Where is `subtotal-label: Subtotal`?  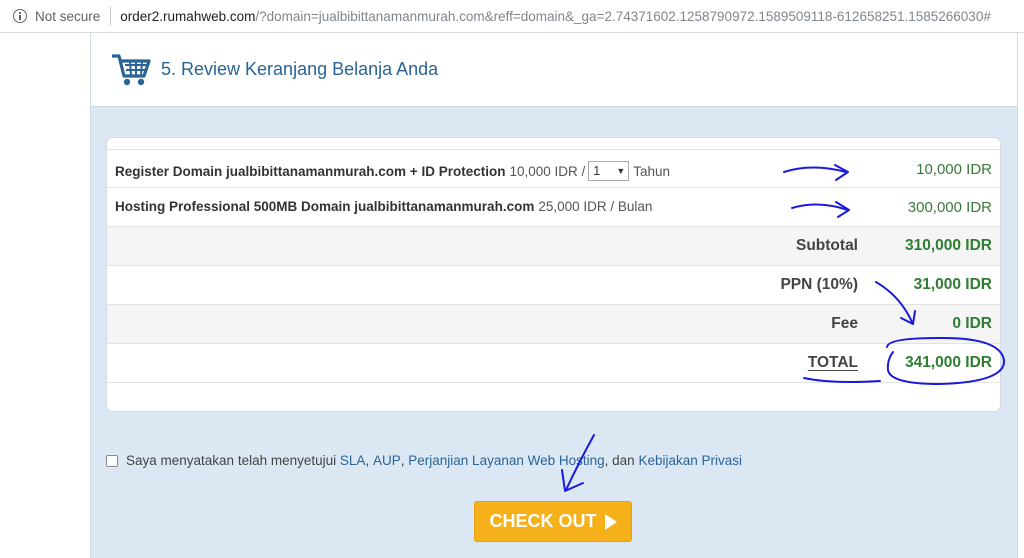
subtotal-label: Subtotal is located at coordinates (827, 245).